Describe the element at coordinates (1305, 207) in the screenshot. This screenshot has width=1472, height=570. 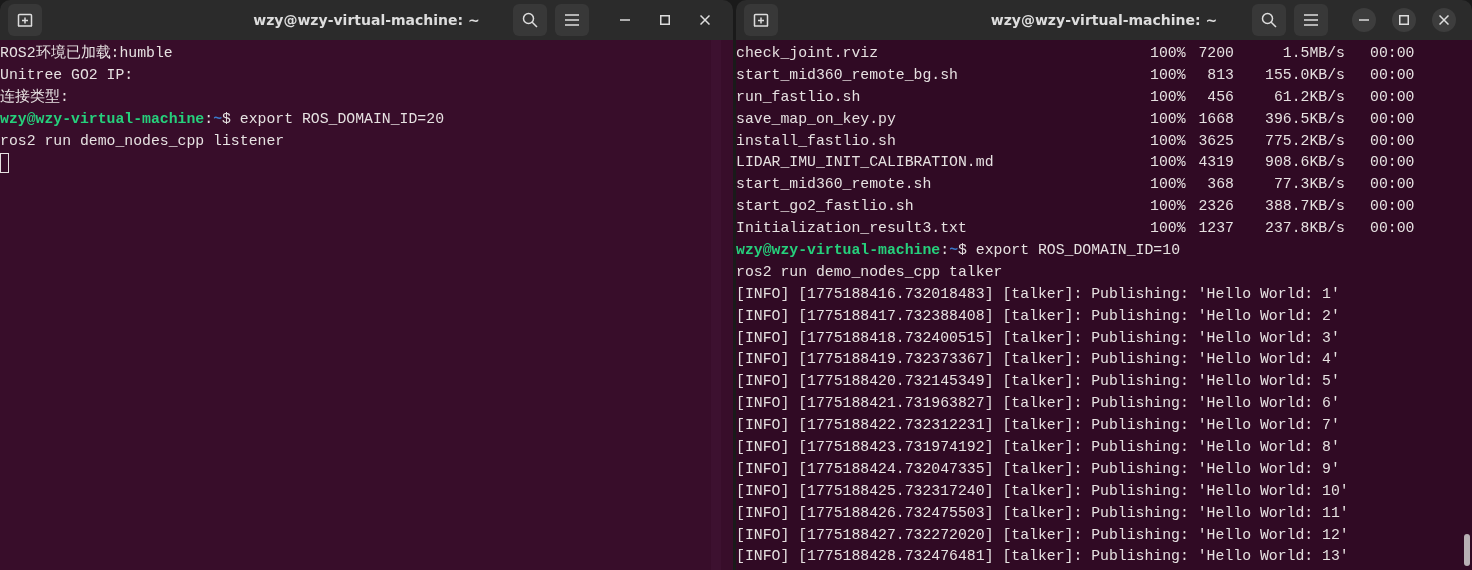
I see `transfer-rate: 388.7KB/s` at that location.